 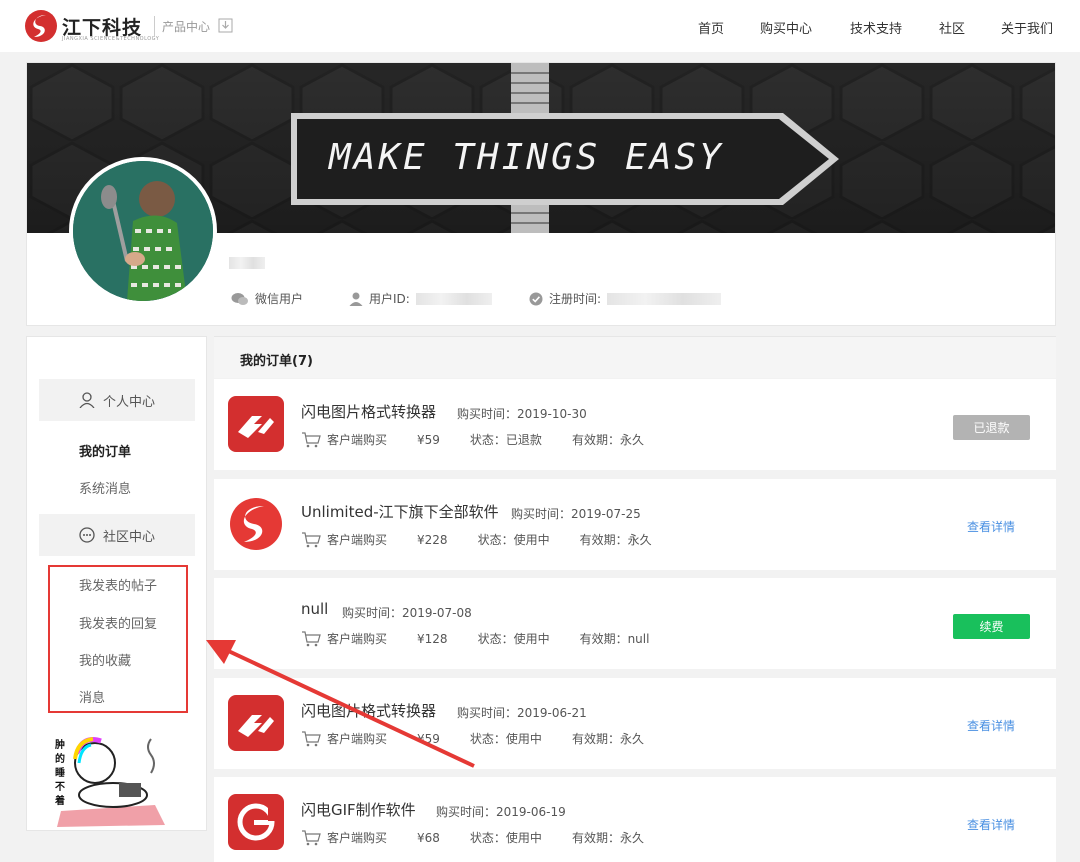 What do you see at coordinates (432, 638) in the screenshot?
I see `order-price: ¥128` at bounding box center [432, 638].